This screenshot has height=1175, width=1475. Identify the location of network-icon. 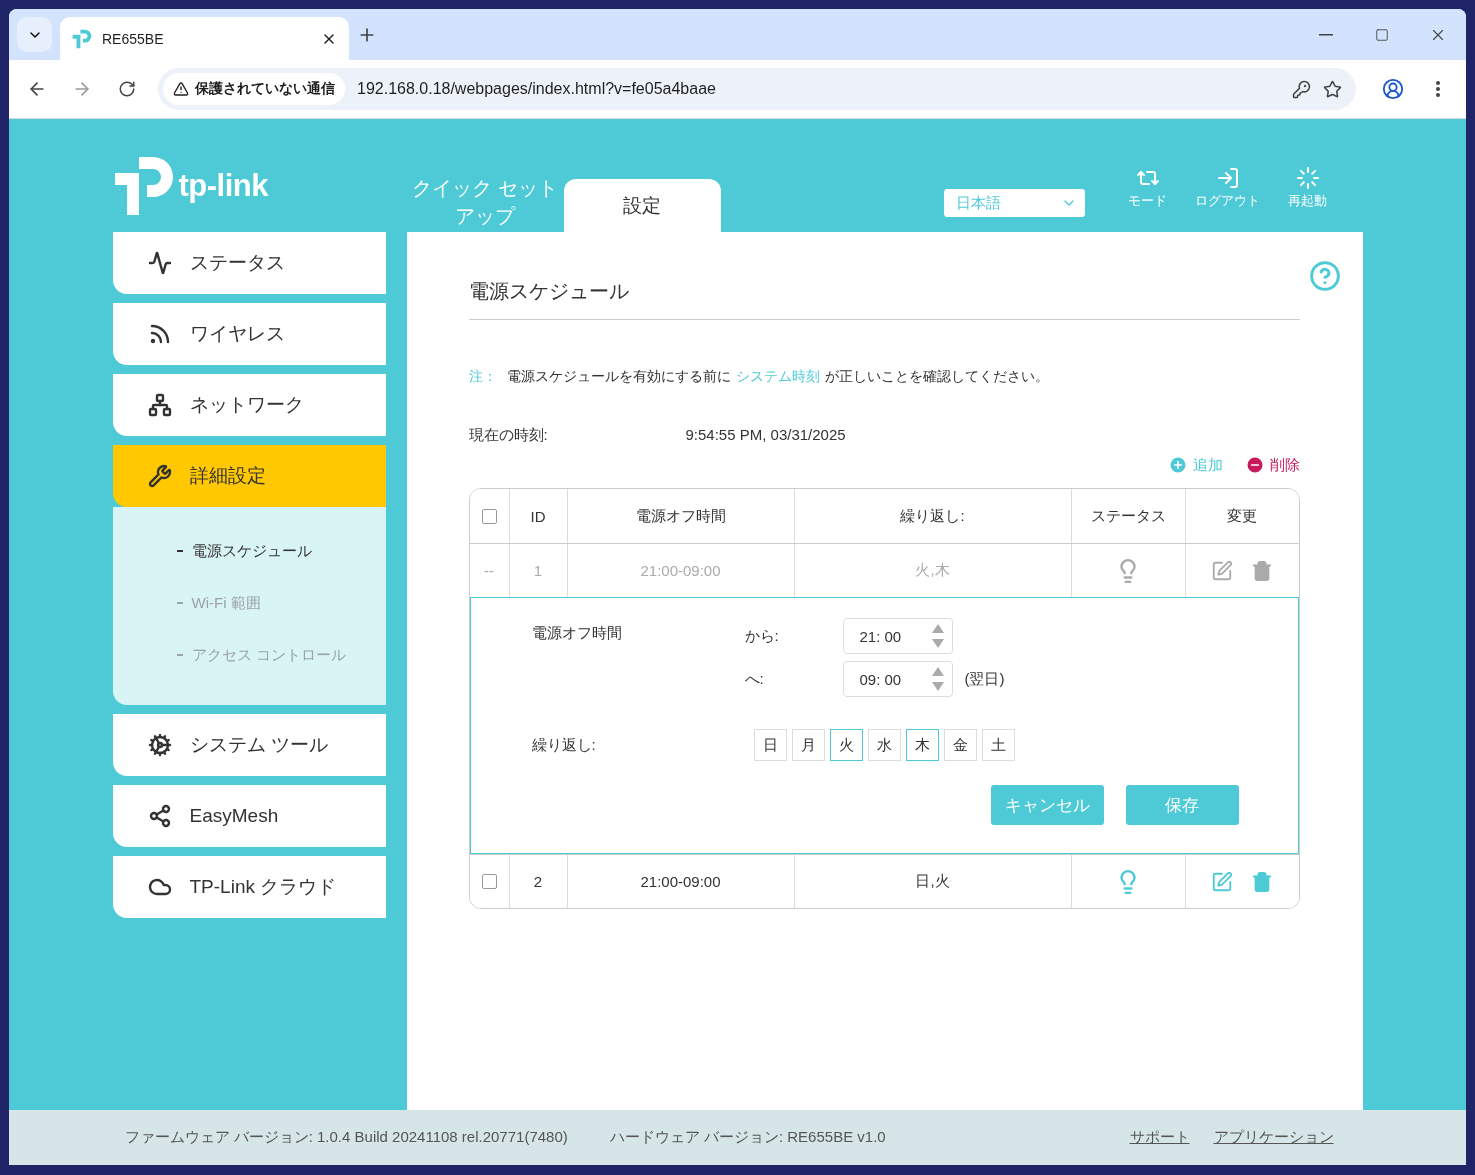
(159, 405).